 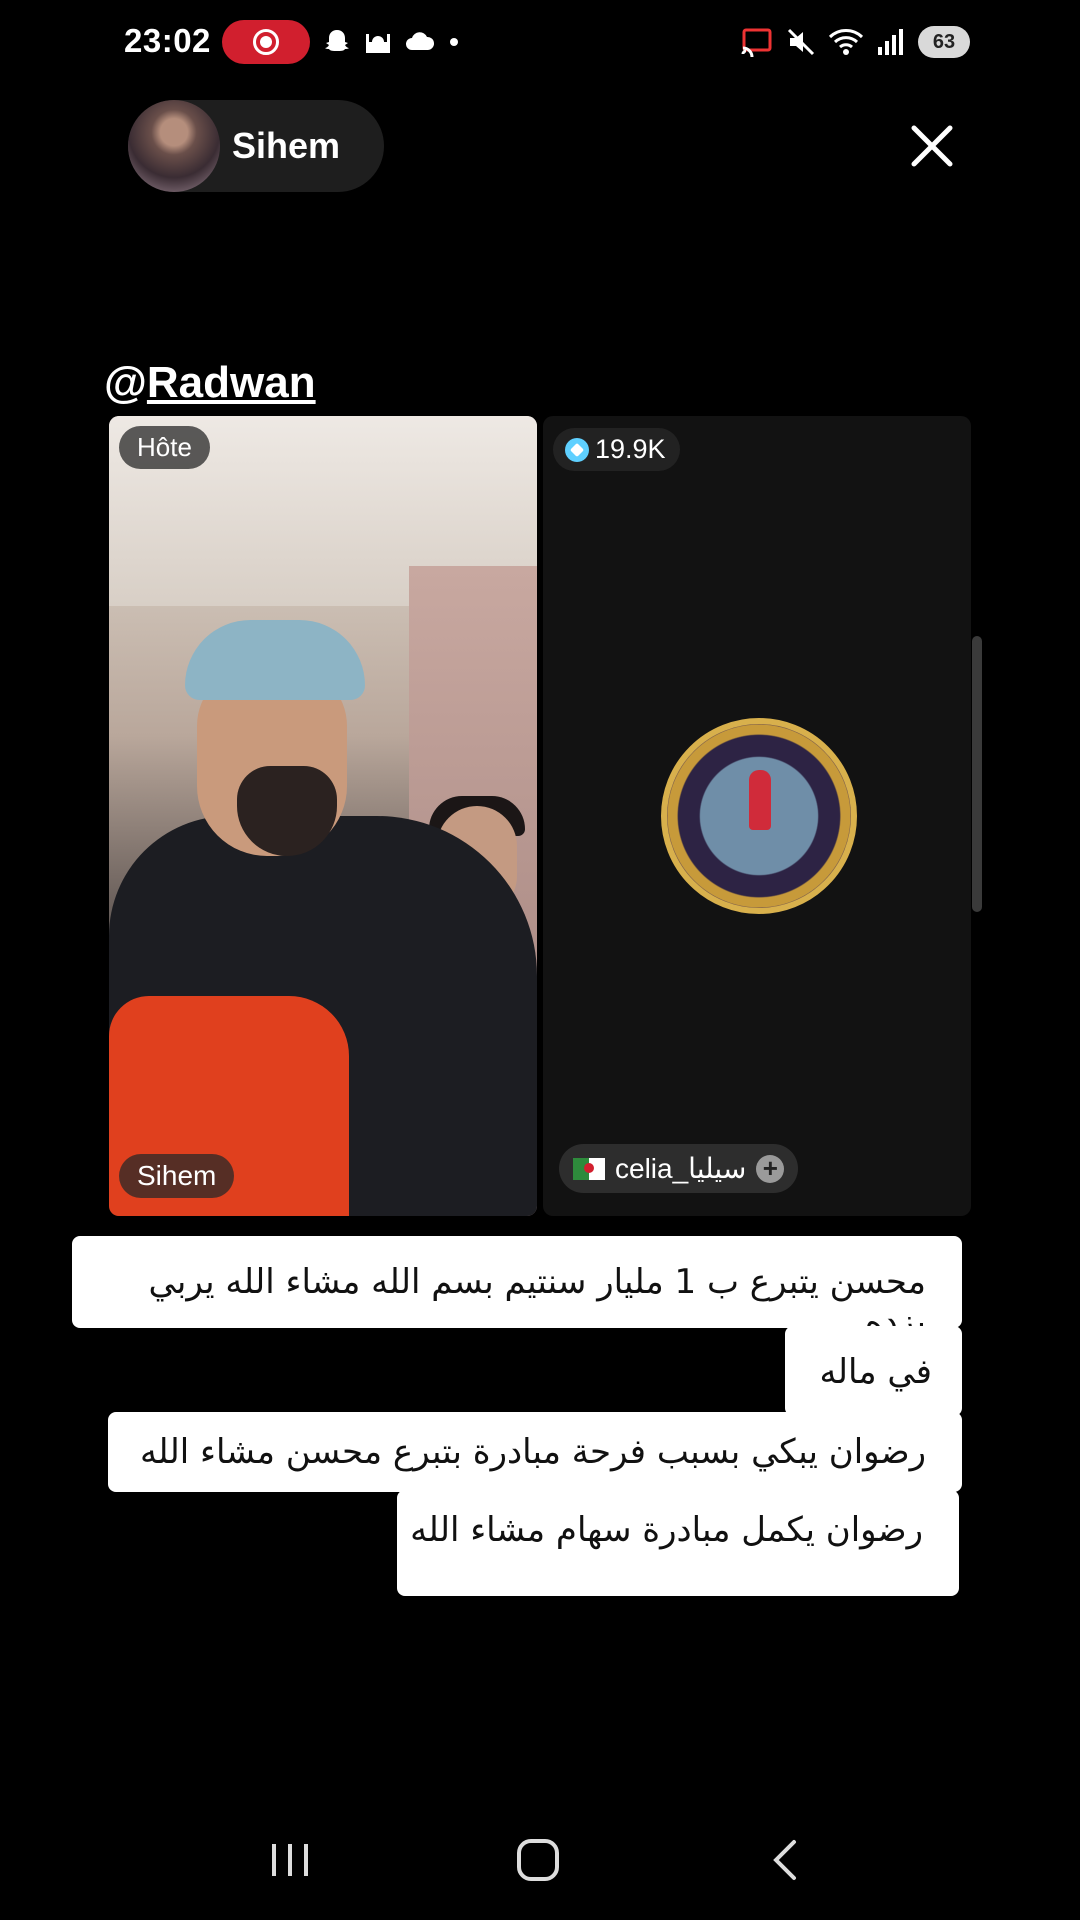 I want to click on host-name-label: Sihem, so click(x=177, y=1176).